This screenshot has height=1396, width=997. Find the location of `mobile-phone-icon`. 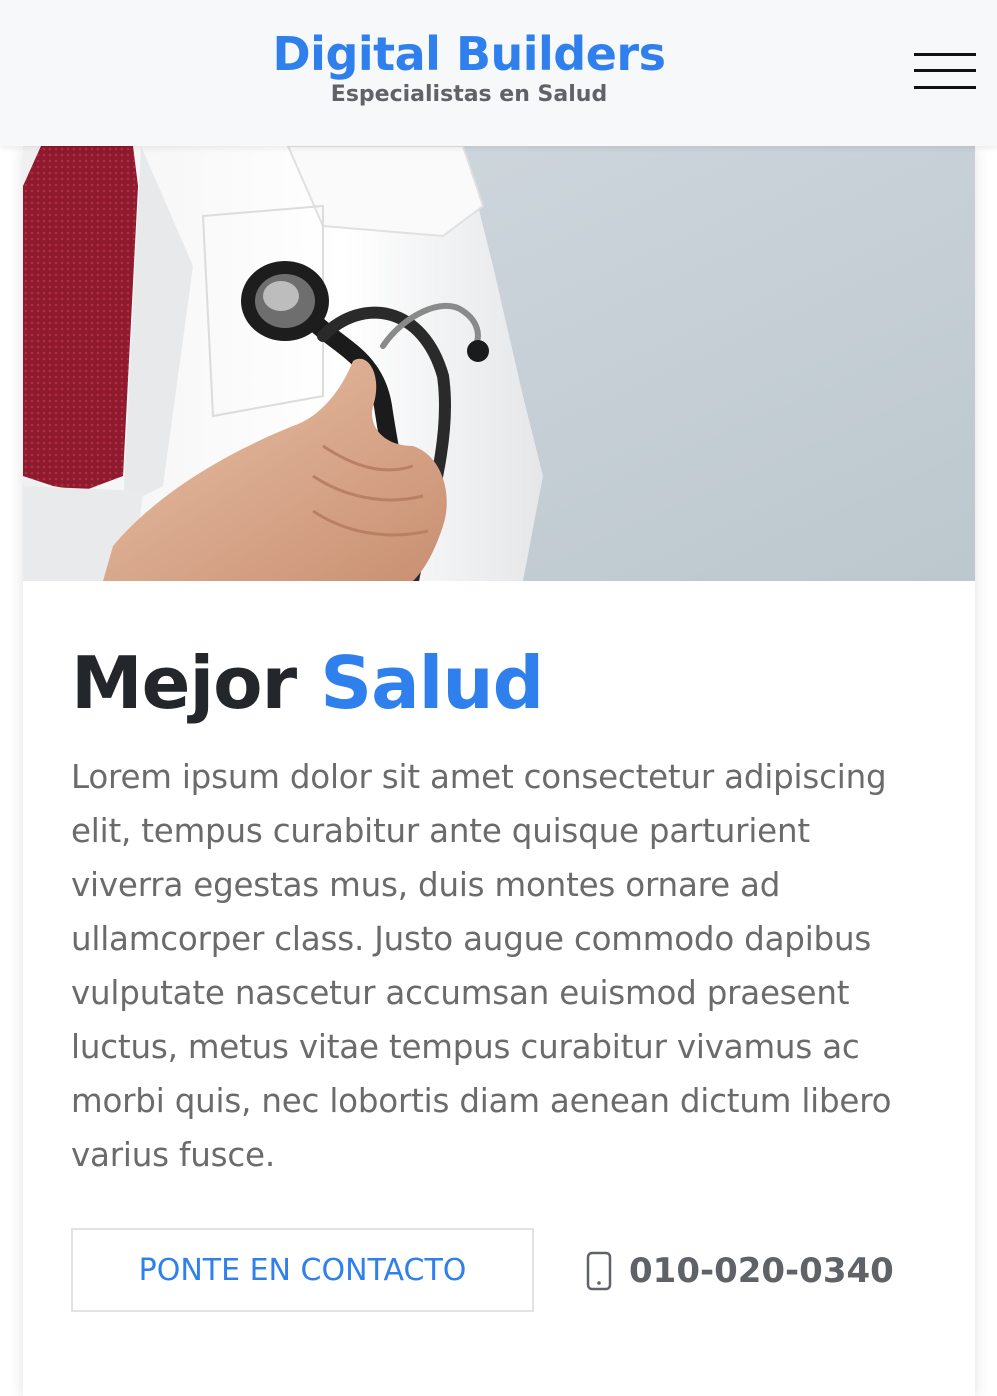

mobile-phone-icon is located at coordinates (599, 1271).